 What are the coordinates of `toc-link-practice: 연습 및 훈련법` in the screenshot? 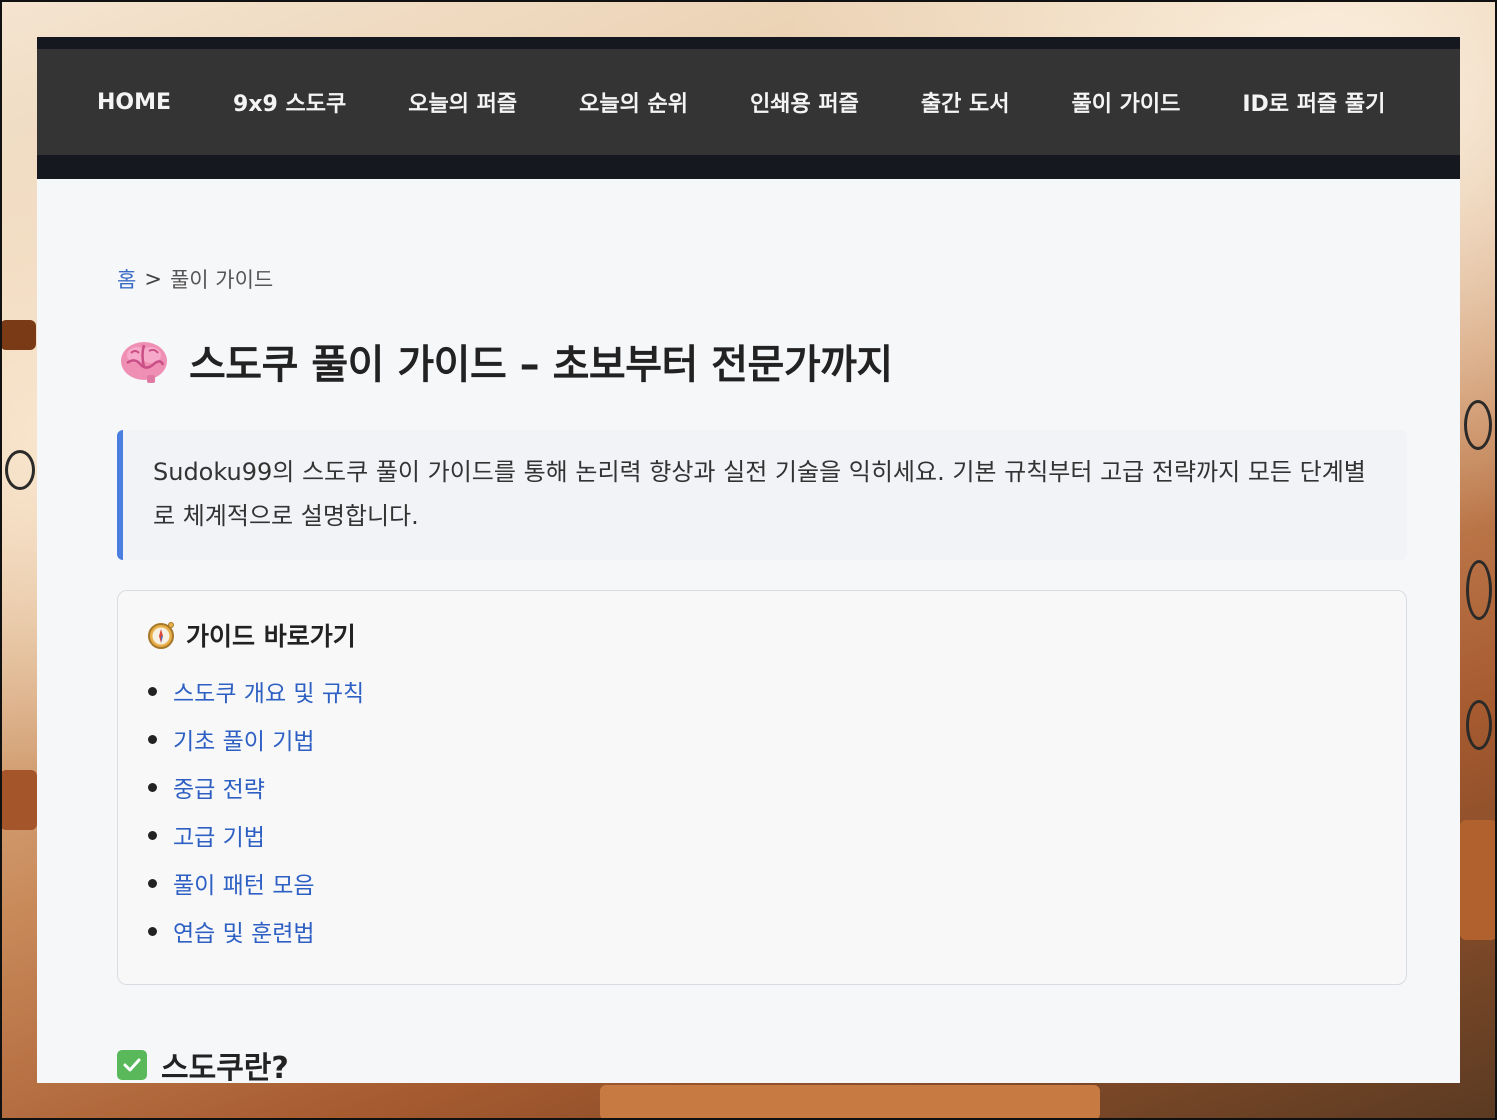 It's located at (244, 931).